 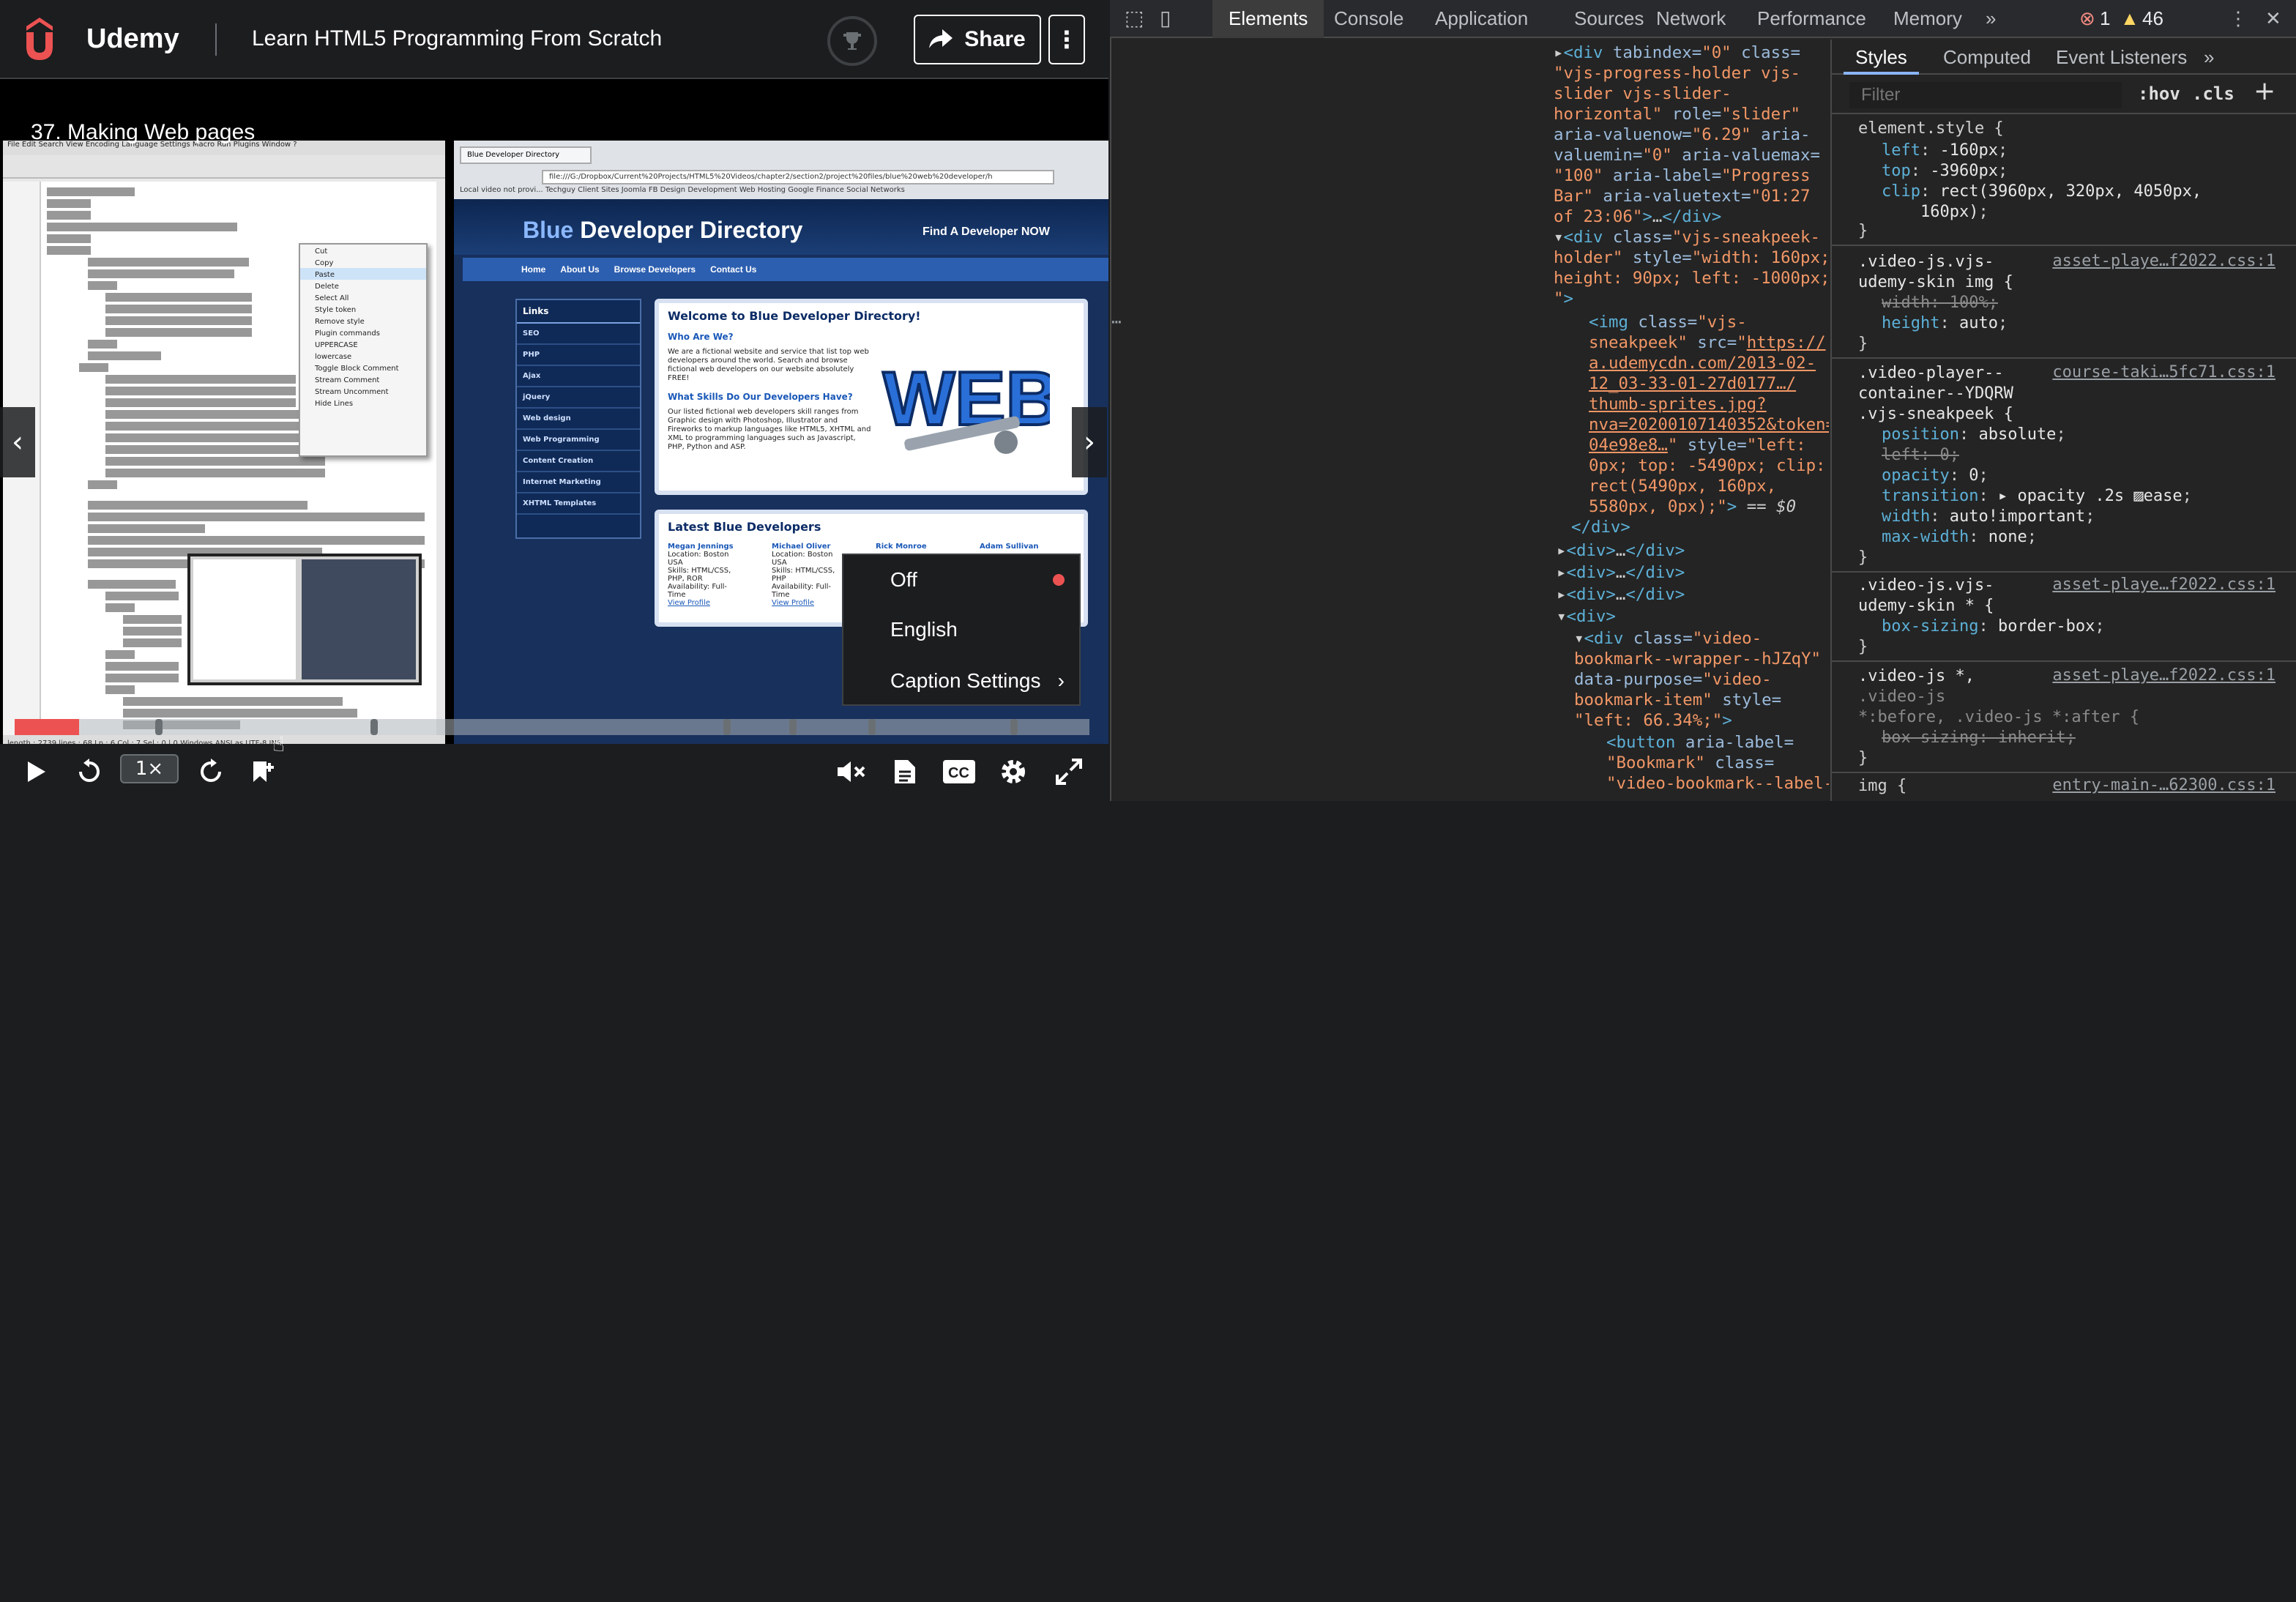 What do you see at coordinates (1682, 196) in the screenshot?
I see `dom-node: Bar" aria-valuetext="01:27` at bounding box center [1682, 196].